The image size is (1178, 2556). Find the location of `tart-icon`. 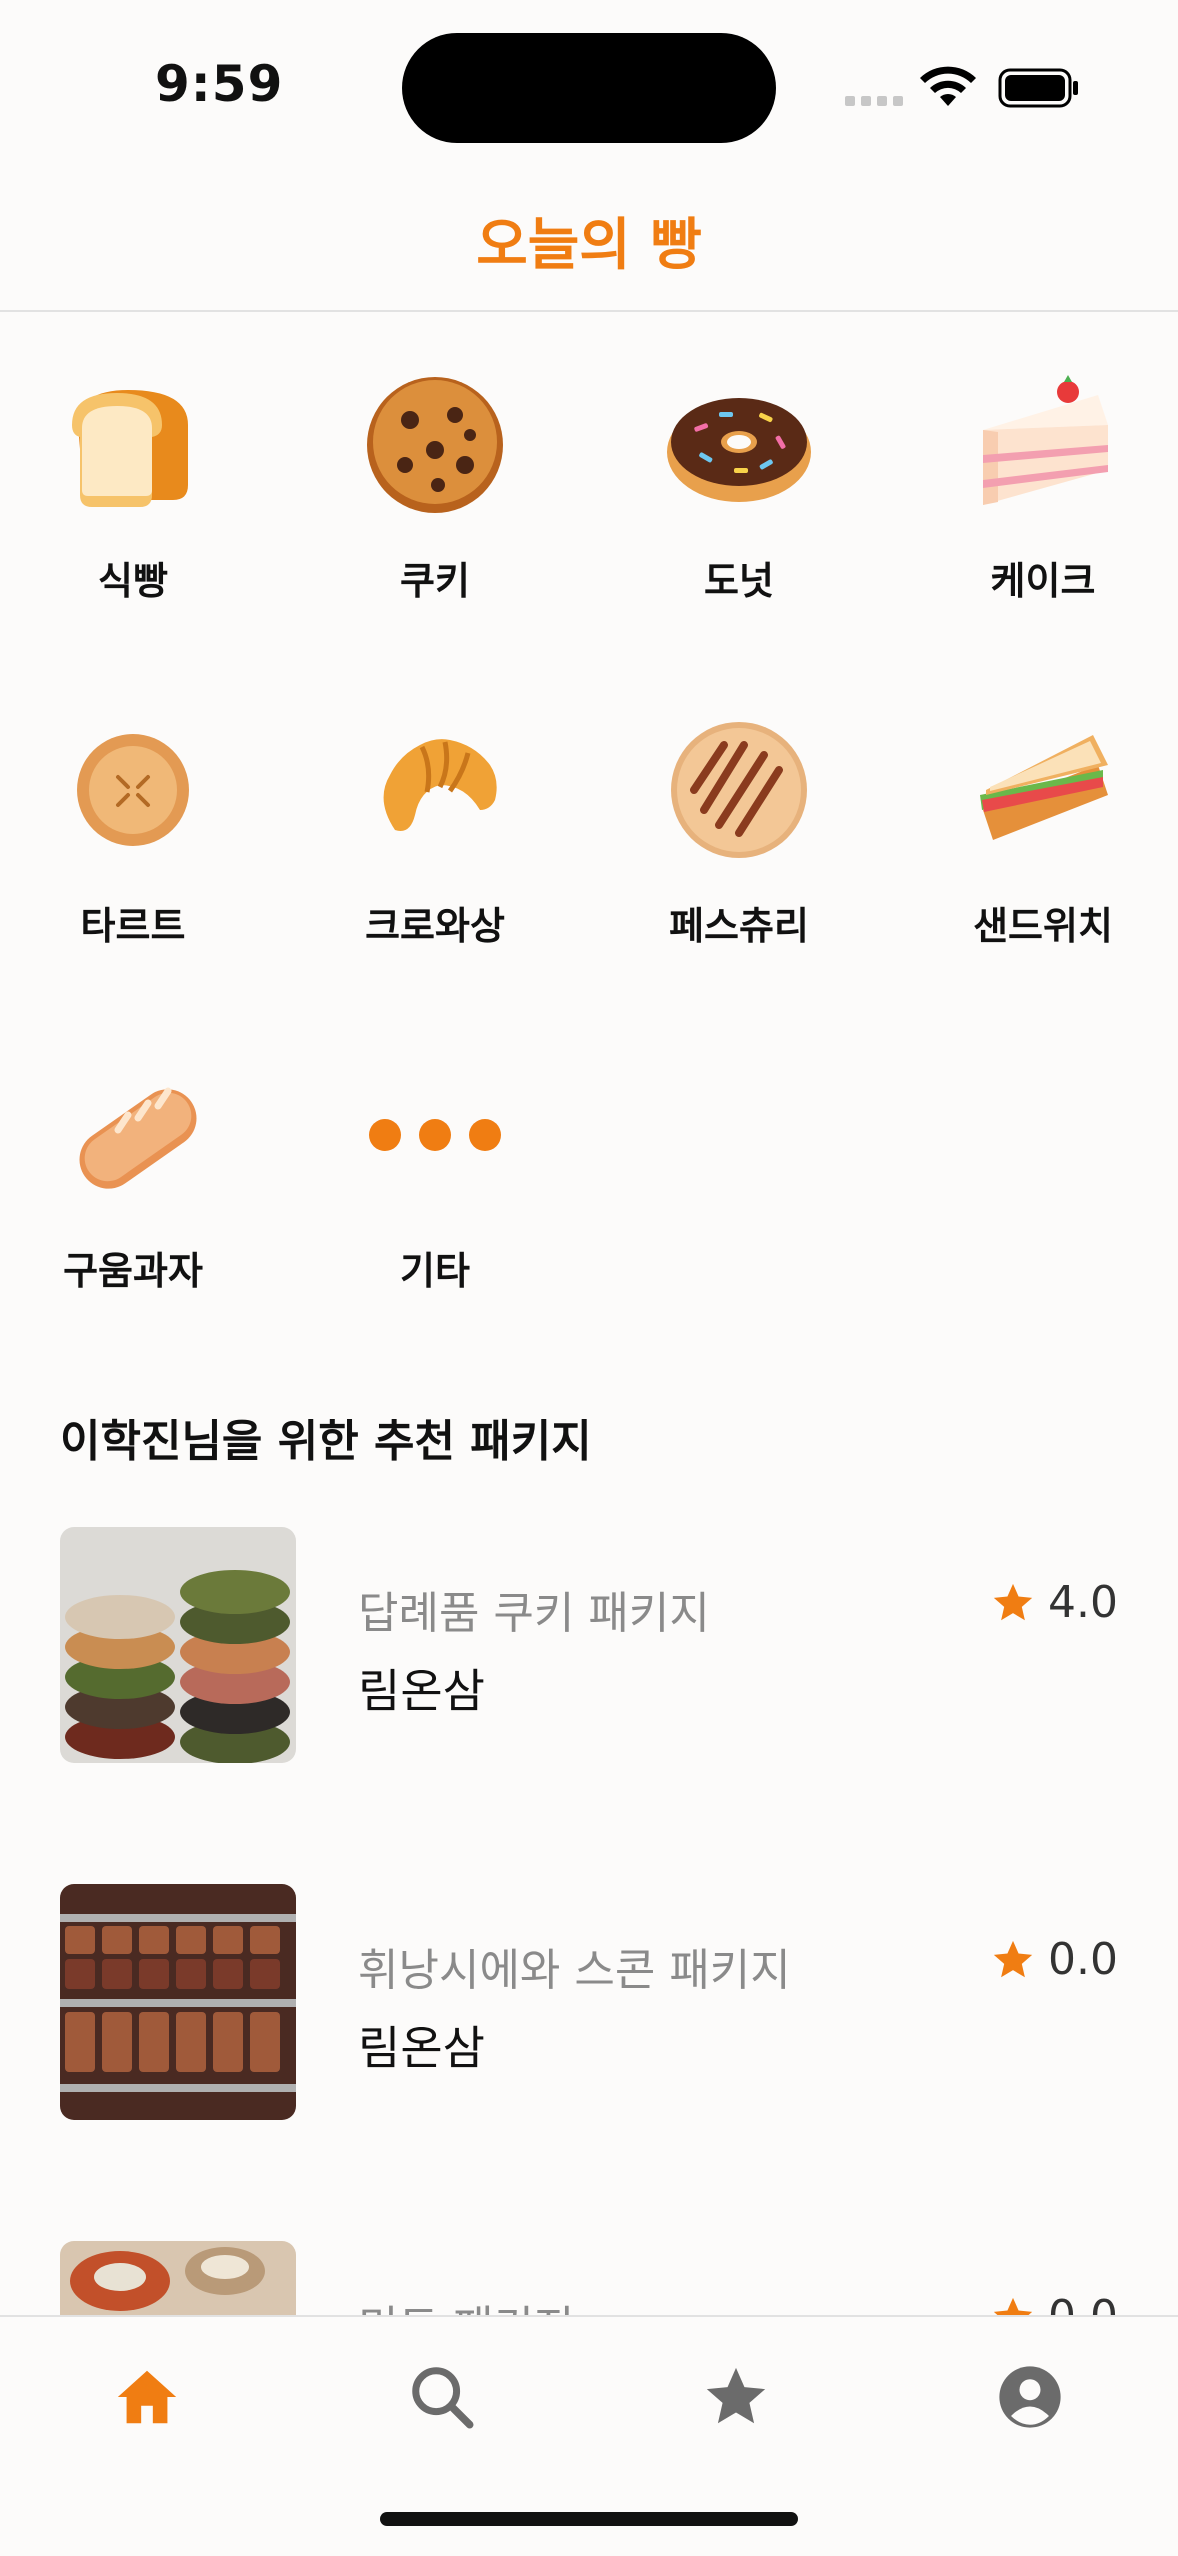

tart-icon is located at coordinates (133, 790).